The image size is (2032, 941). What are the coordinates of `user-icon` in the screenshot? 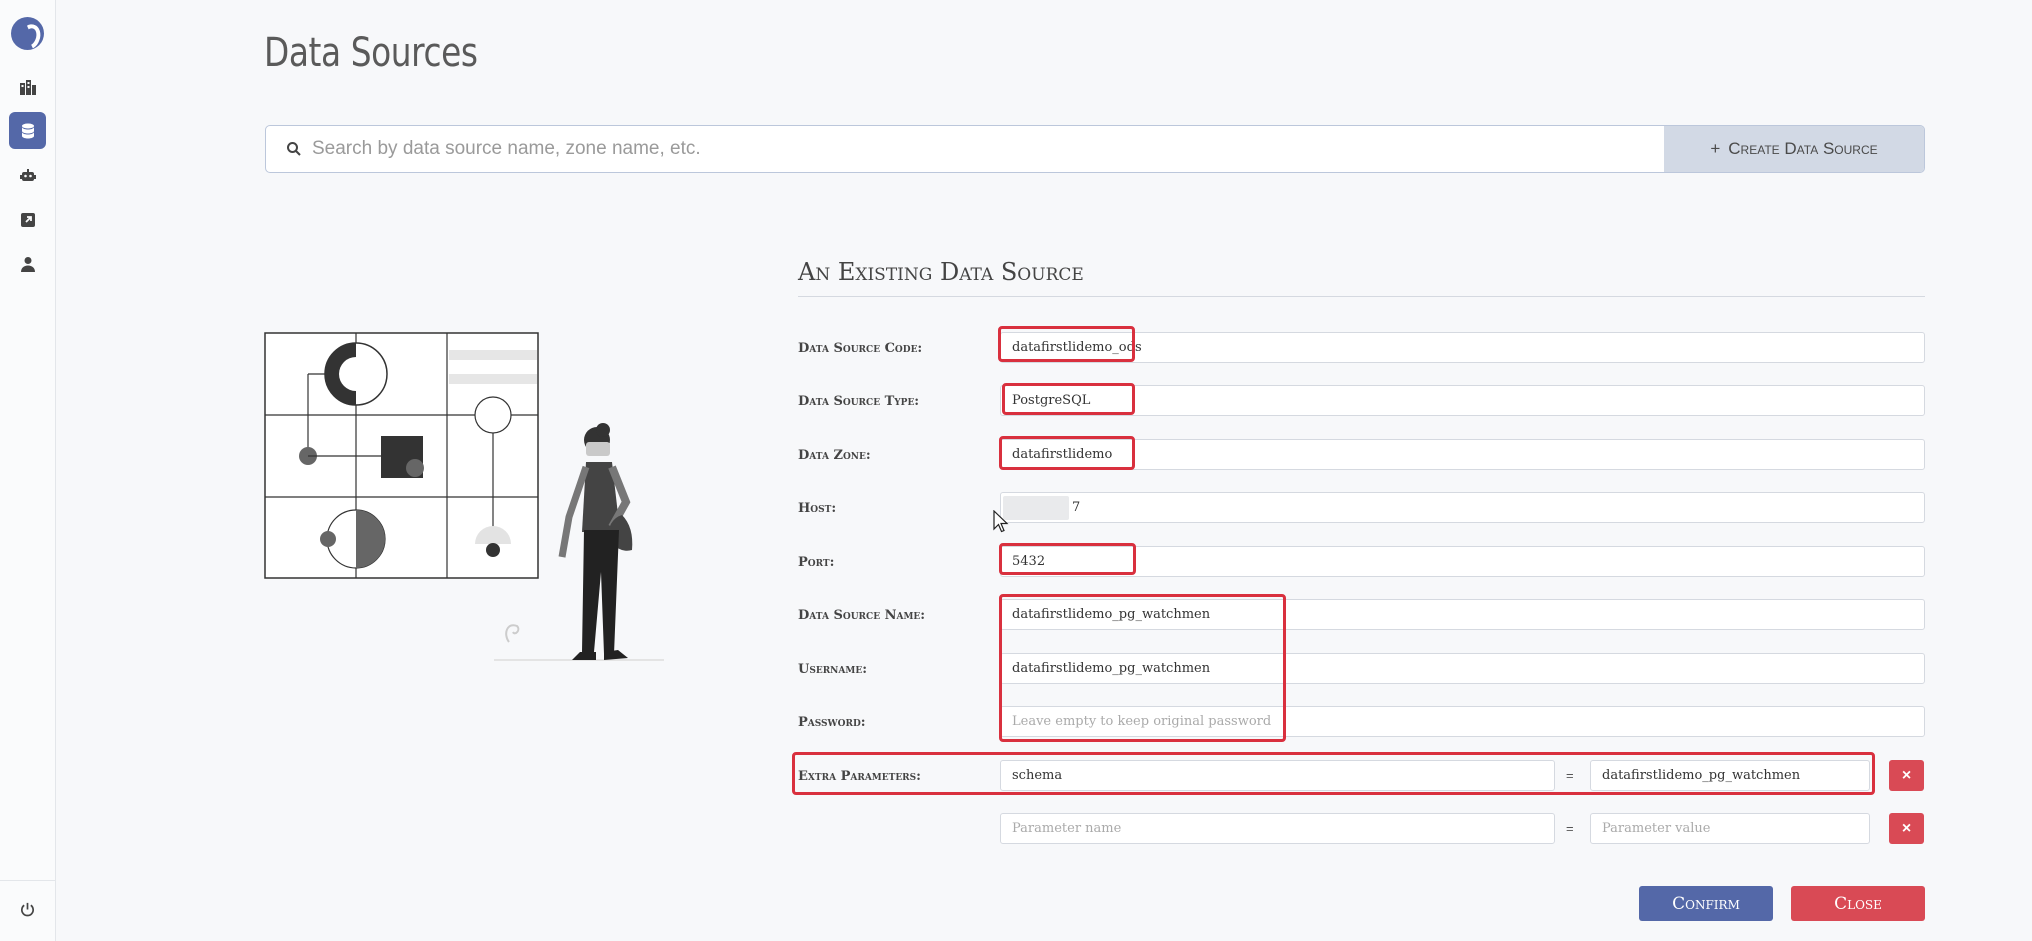 It's located at (27, 264).